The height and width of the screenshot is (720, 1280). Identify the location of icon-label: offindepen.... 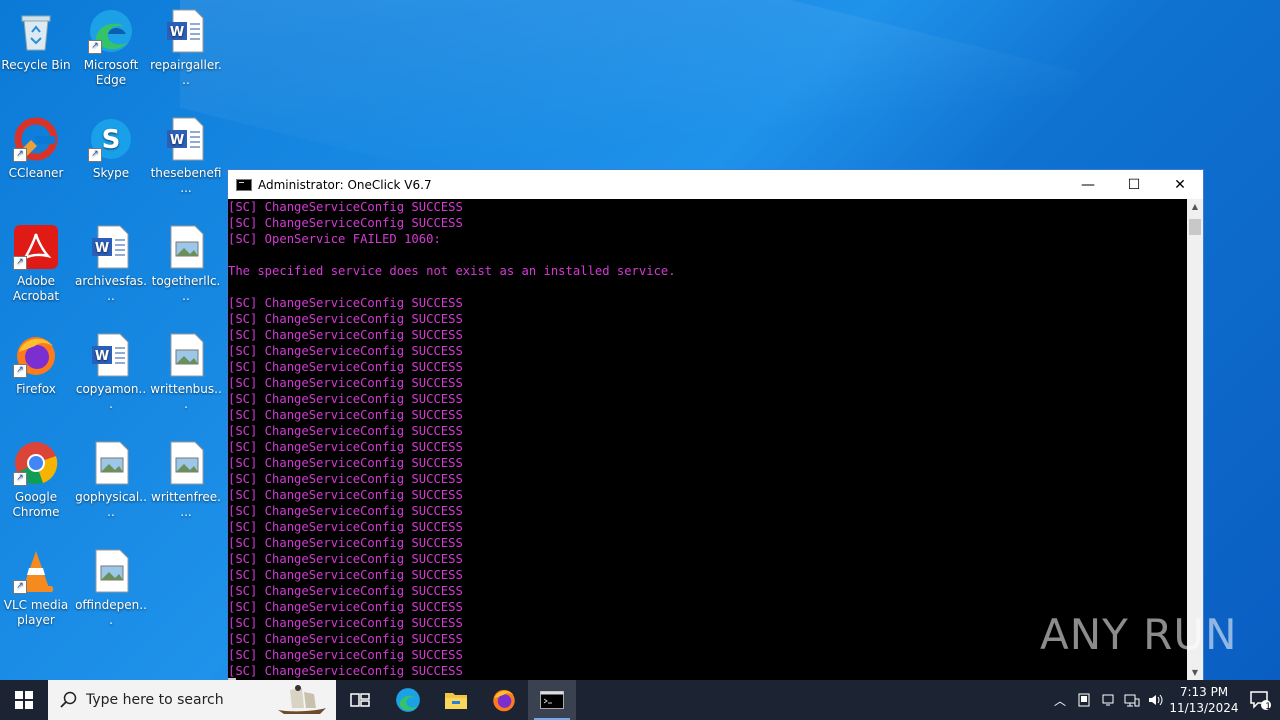
(111, 612).